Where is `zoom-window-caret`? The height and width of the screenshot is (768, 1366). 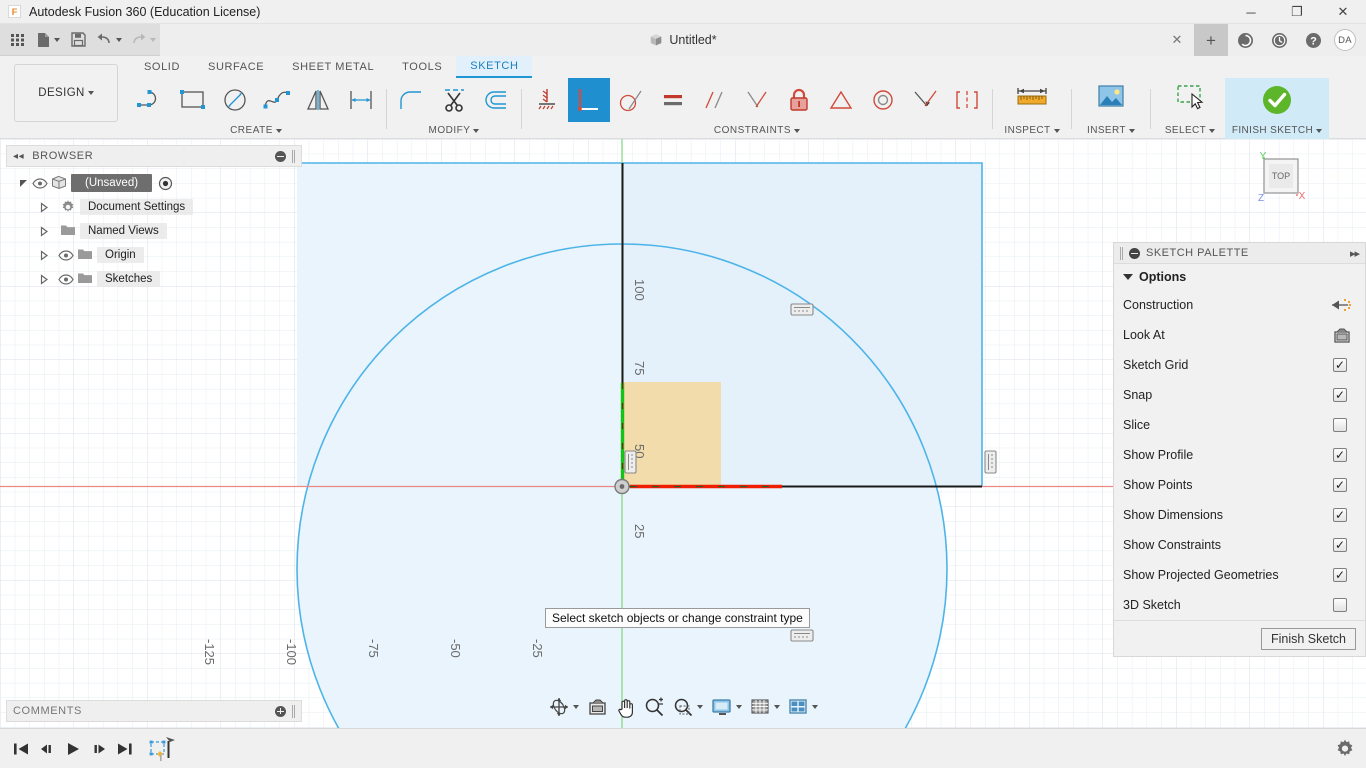
zoom-window-caret is located at coordinates (700, 707).